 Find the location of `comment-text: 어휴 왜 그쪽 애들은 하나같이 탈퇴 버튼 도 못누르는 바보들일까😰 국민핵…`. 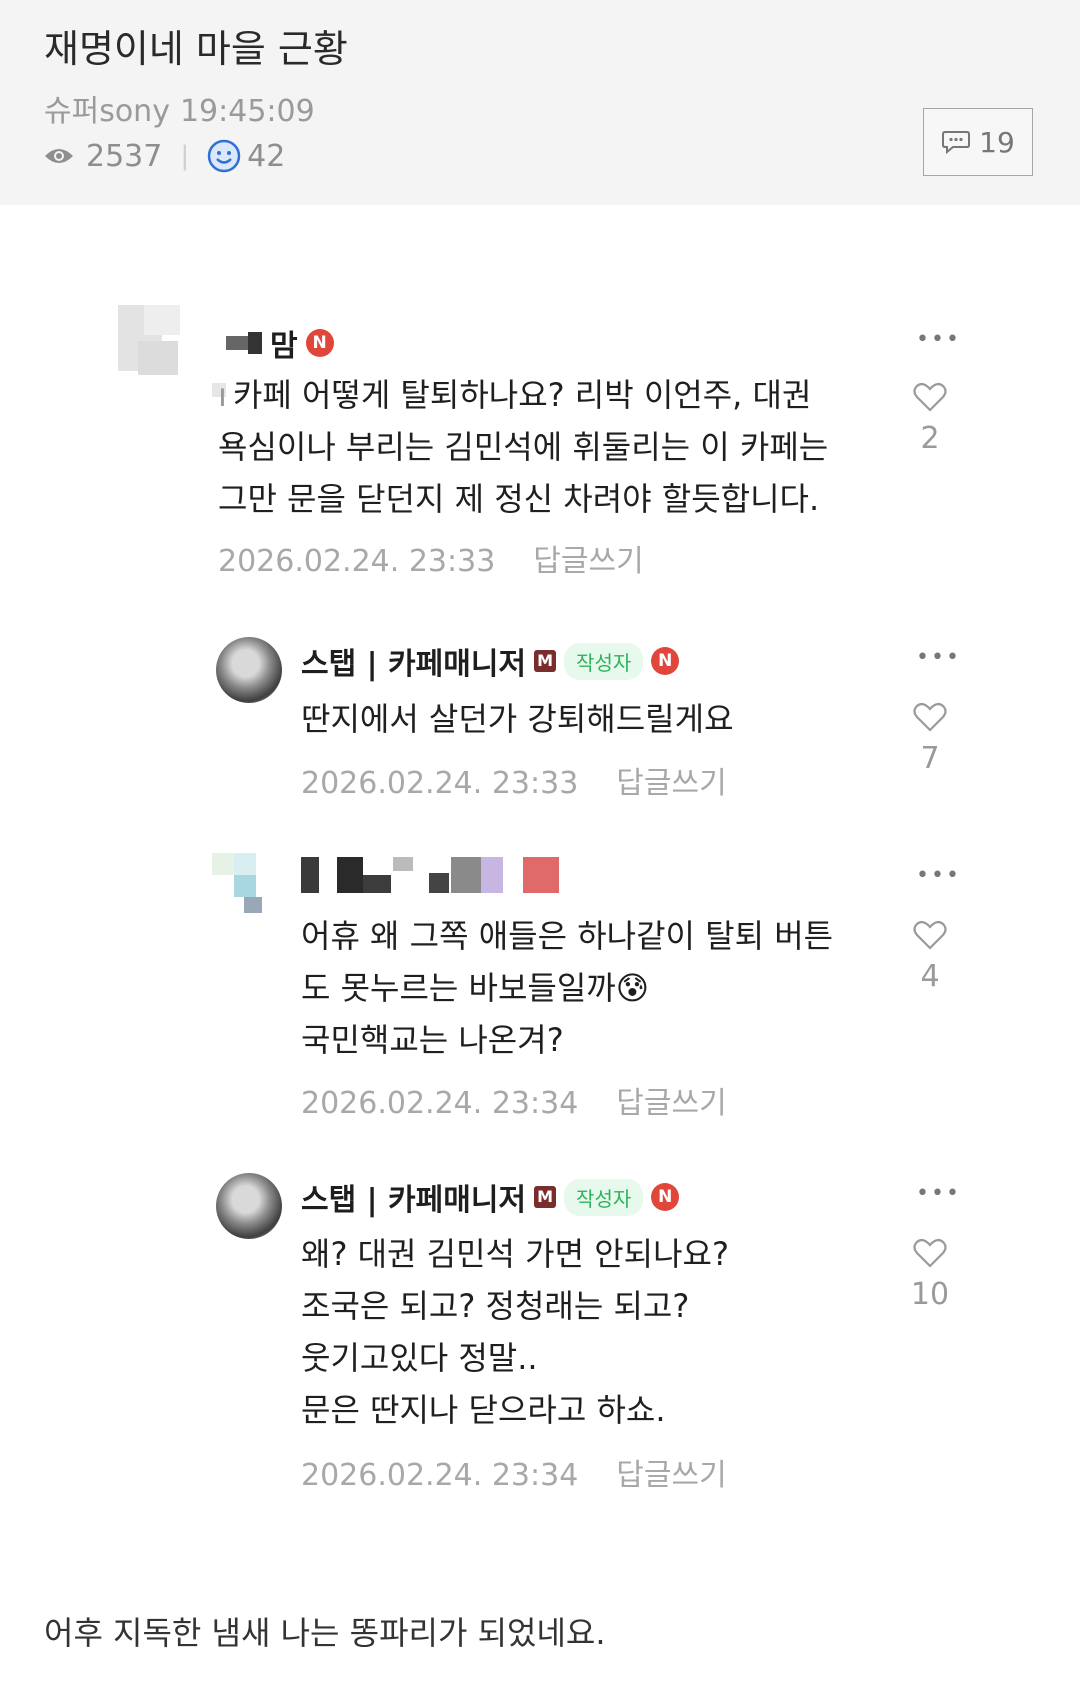

comment-text: 어휴 왜 그쪽 애들은 하나같이 탈퇴 버튼 도 못누르는 바보들일까😰 국민핵… is located at coordinates (567, 988).